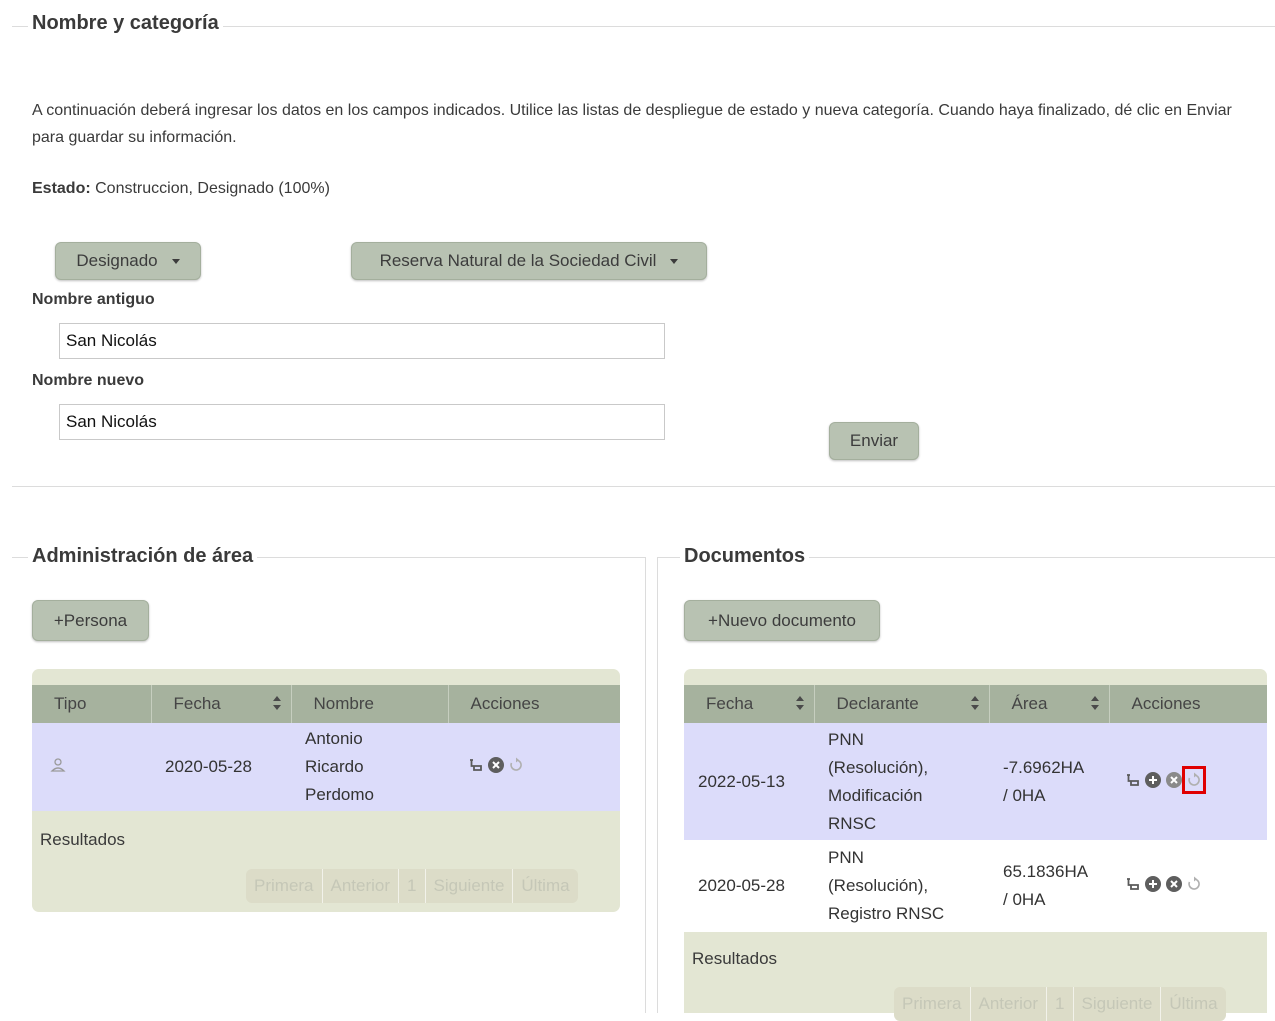 The width and height of the screenshot is (1275, 1021). What do you see at coordinates (362, 341) in the screenshot?
I see `old-name-field` at bounding box center [362, 341].